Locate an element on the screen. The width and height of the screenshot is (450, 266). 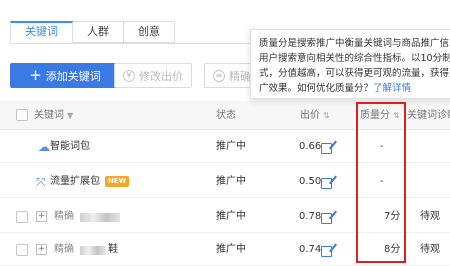
keyword-cell: 鞋 is located at coordinates (113, 250).